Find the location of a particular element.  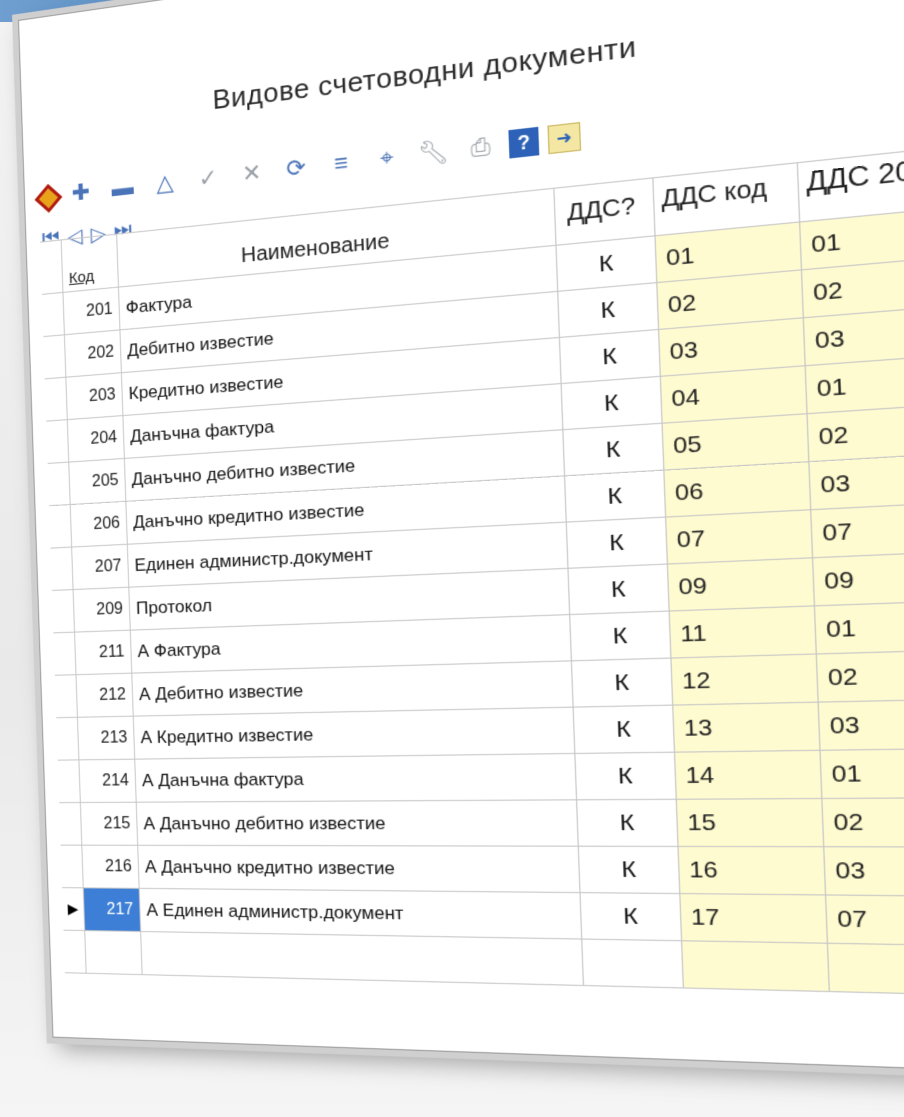

column-header-dds-2007: ДДС 2007 is located at coordinates (850, 183).